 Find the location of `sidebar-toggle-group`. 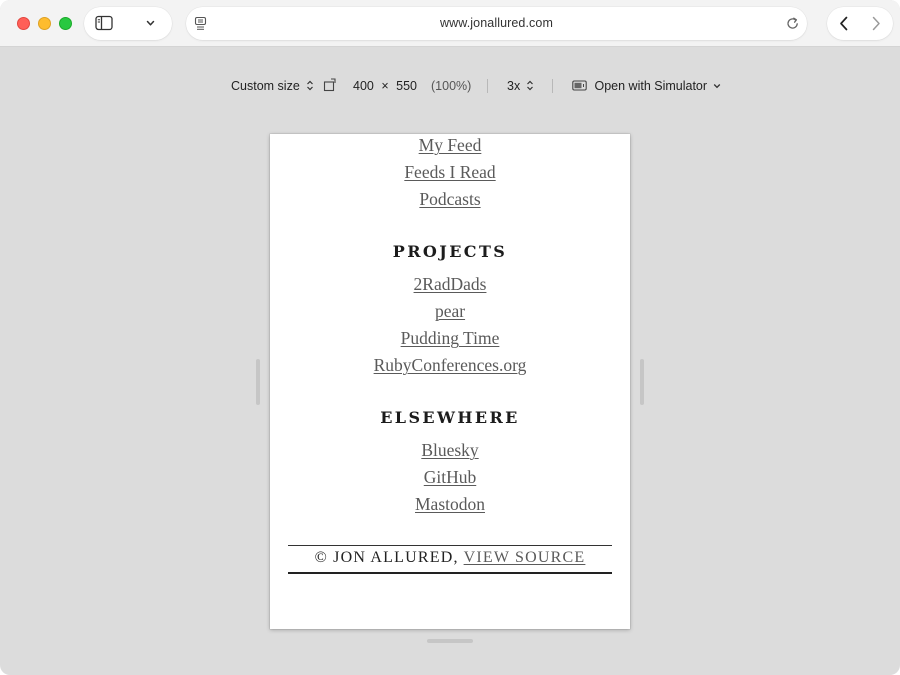

sidebar-toggle-group is located at coordinates (128, 23).